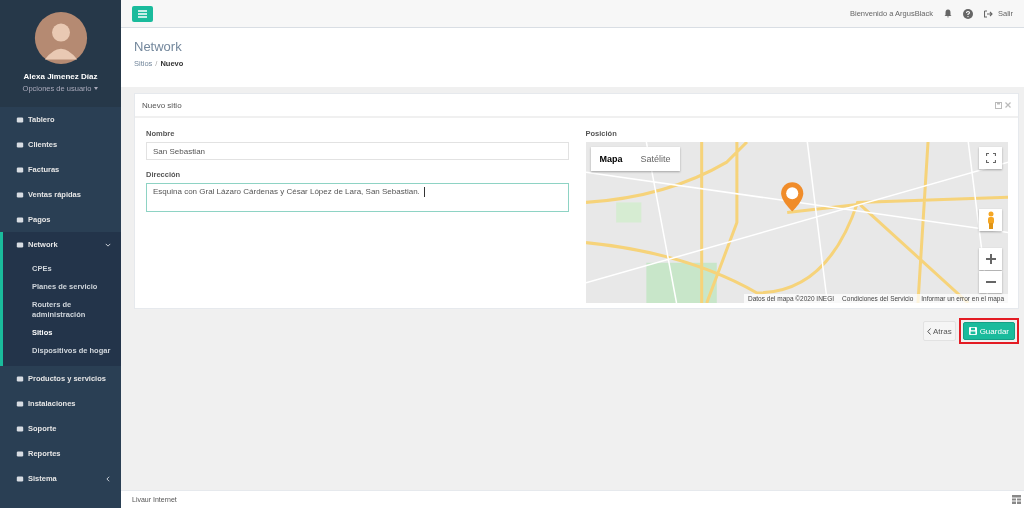  What do you see at coordinates (357, 197) in the screenshot?
I see `address-textarea: Esquina con Gral Lázaro Cárdenas y César López de Lara, San Sebastian.` at bounding box center [357, 197].